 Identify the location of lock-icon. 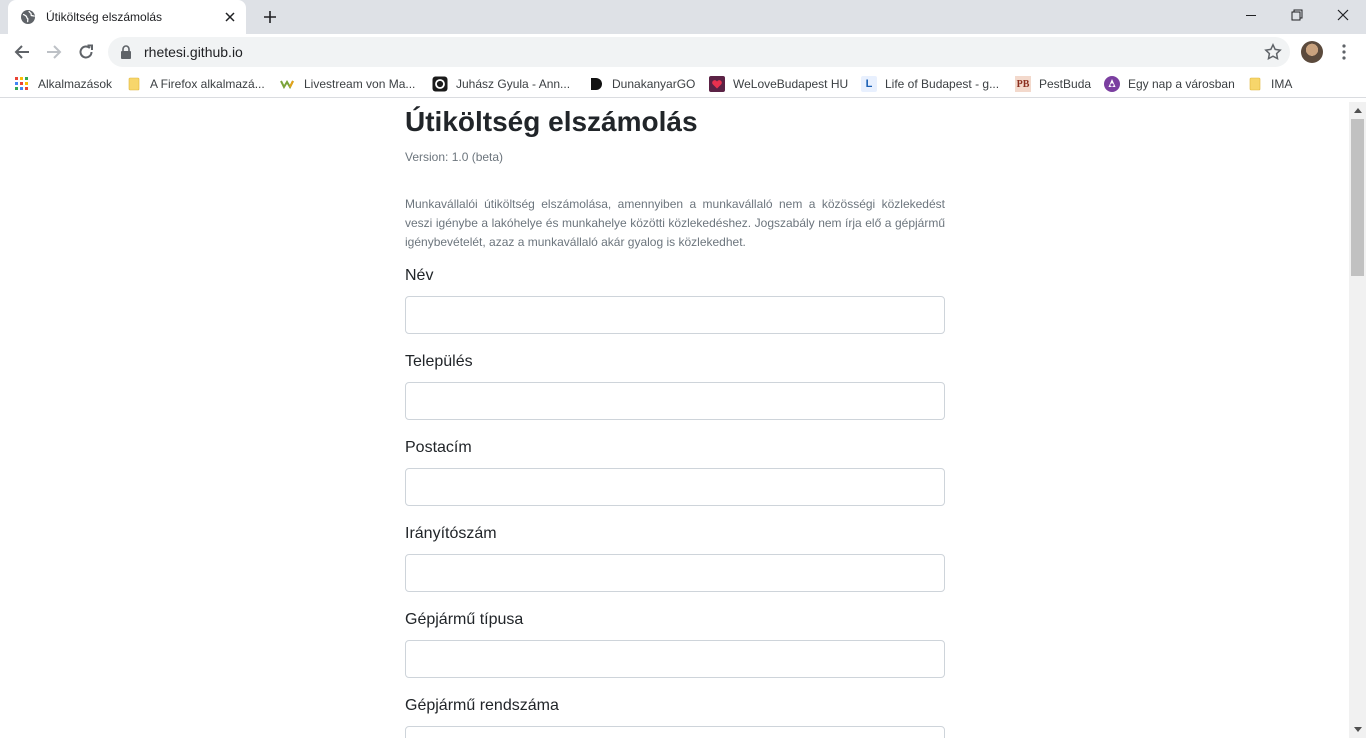
(126, 52).